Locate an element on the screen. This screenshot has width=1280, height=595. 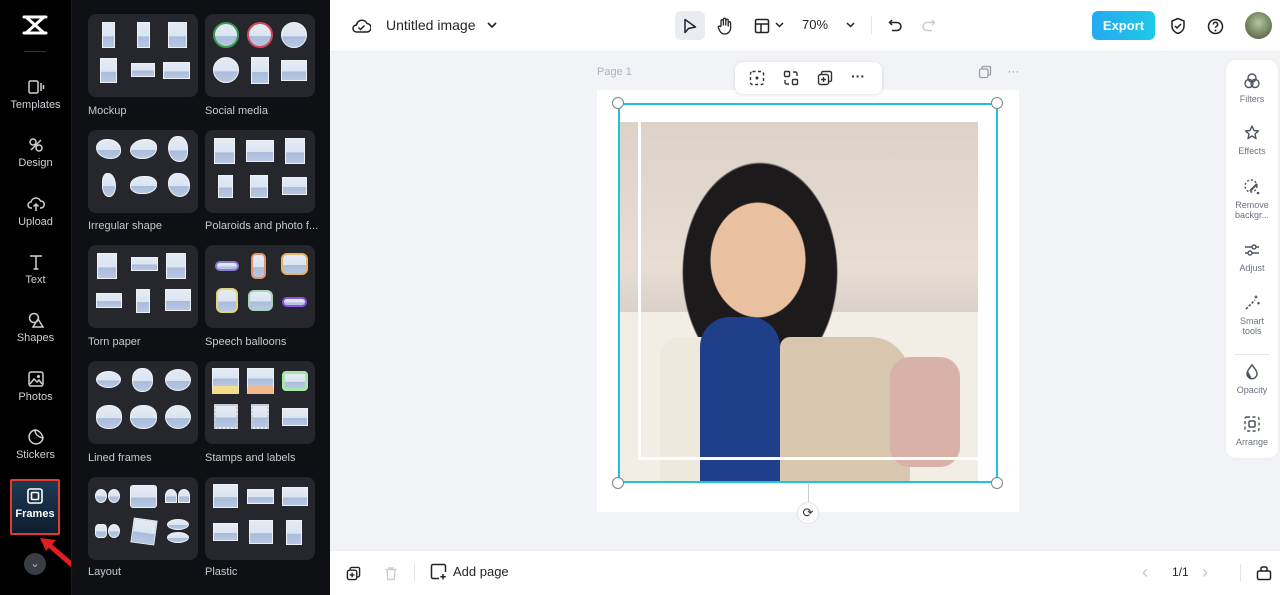
trash-icon is located at coordinates (391, 573).